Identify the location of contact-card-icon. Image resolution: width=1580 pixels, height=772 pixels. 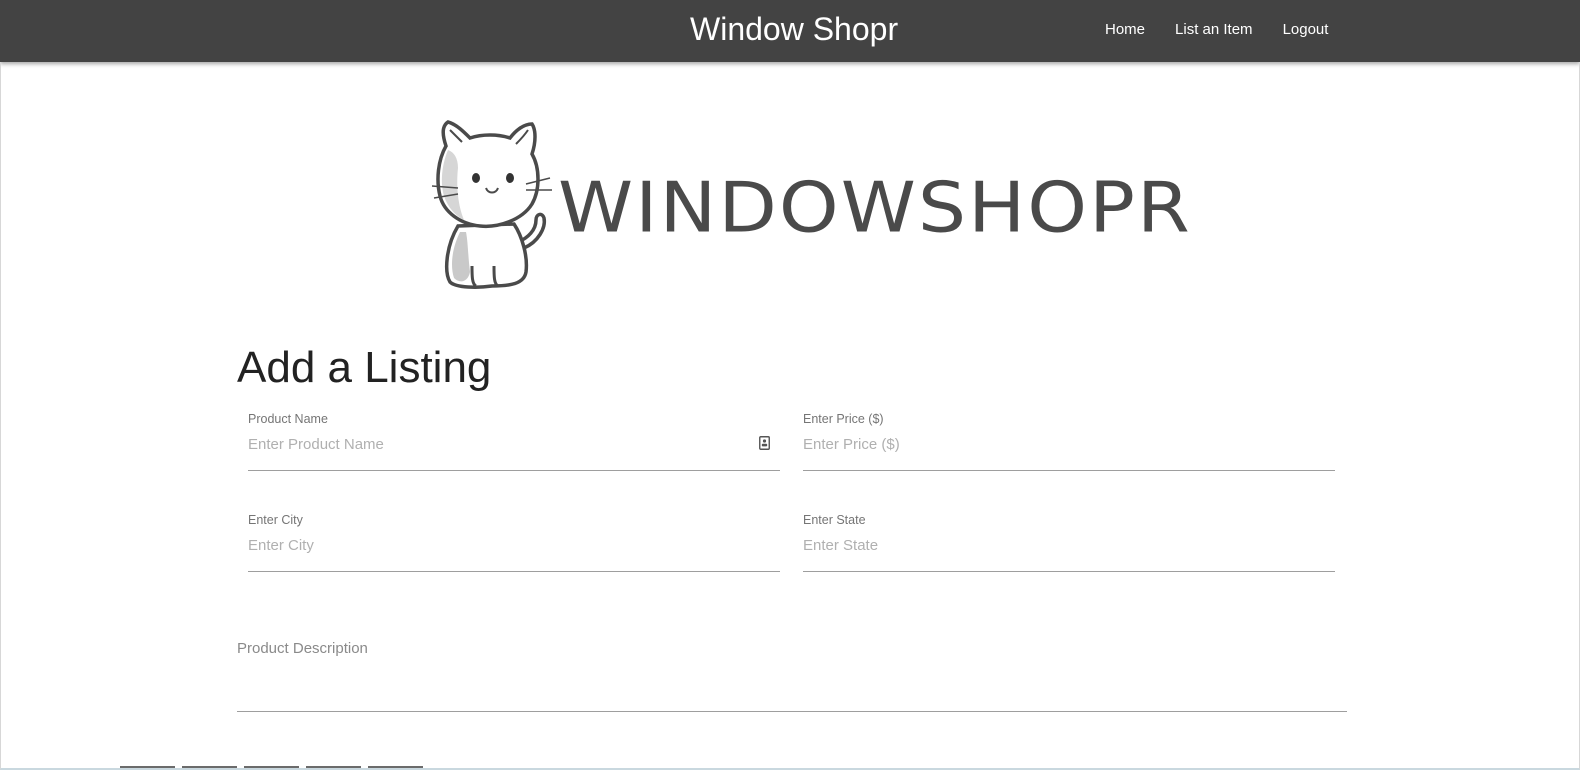
(764, 443).